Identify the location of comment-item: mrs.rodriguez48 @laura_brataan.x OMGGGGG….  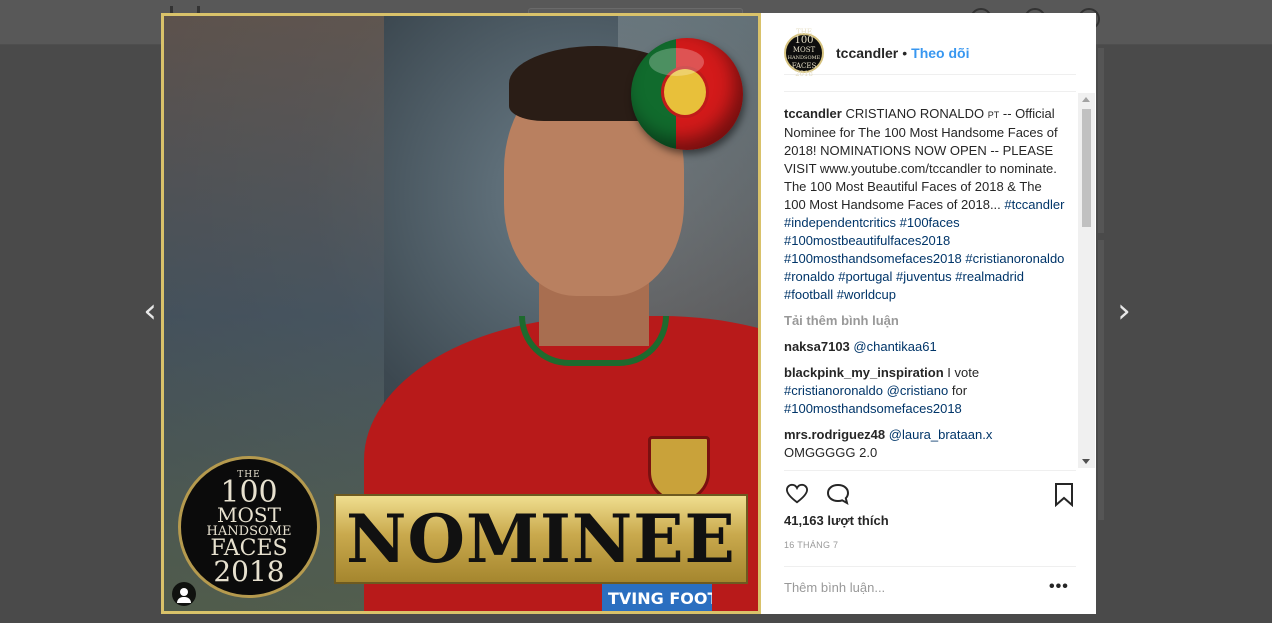
(888, 443).